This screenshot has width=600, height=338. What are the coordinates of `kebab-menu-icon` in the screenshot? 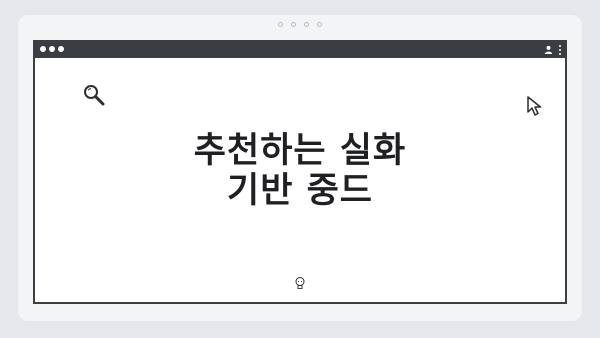 It's located at (560, 50).